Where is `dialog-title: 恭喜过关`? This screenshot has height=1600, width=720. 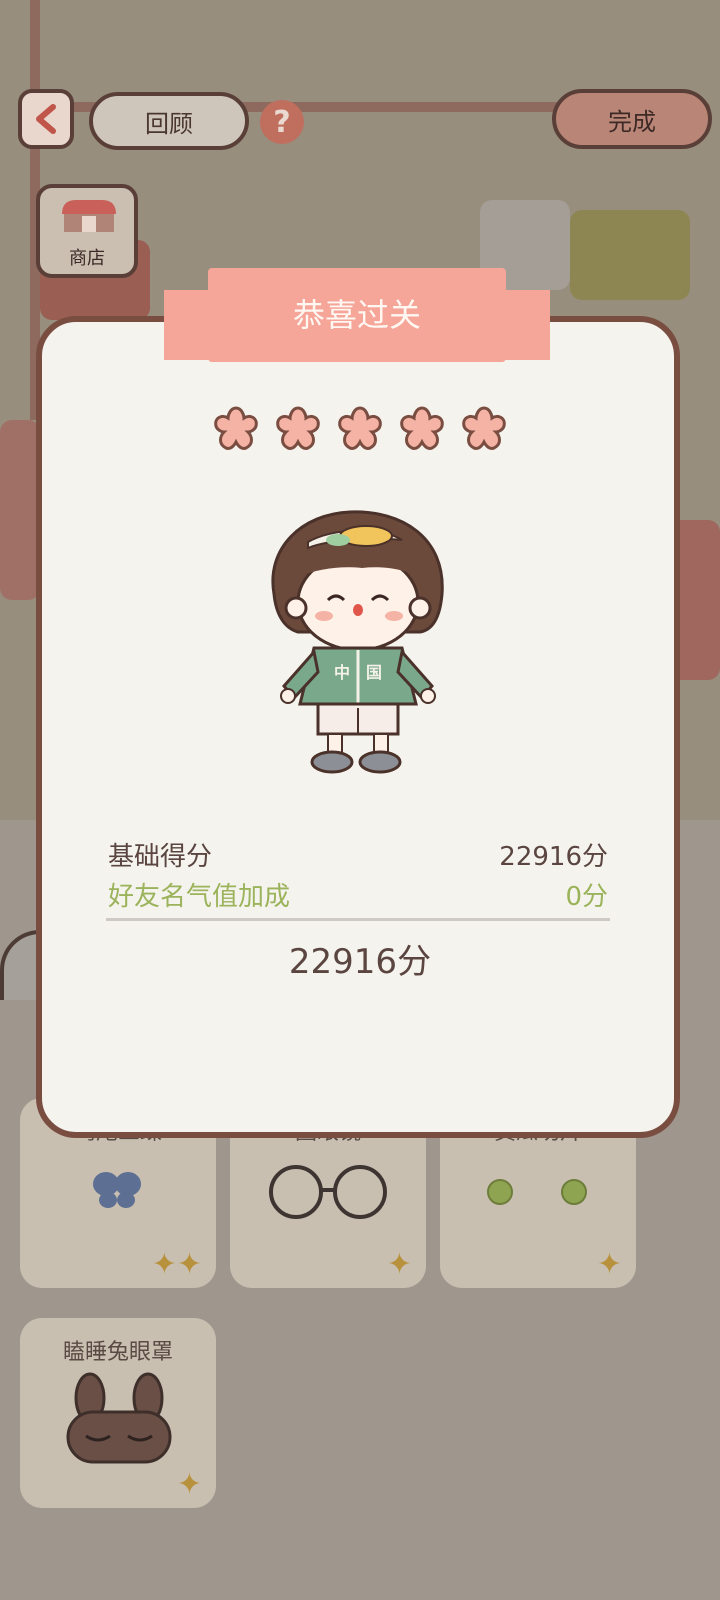 dialog-title: 恭喜过关 is located at coordinates (356, 315).